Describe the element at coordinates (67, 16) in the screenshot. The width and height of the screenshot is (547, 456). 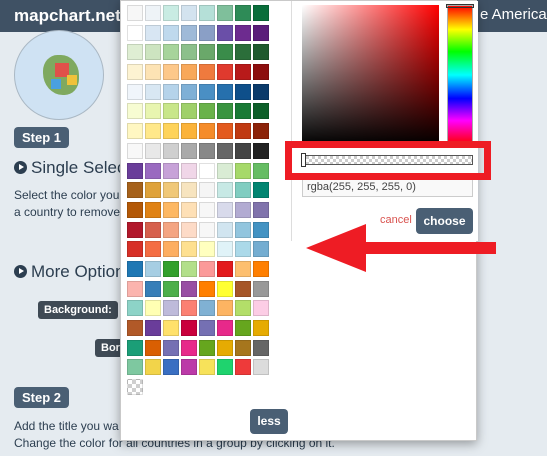
I see `brand-logo: mapchart.net` at that location.